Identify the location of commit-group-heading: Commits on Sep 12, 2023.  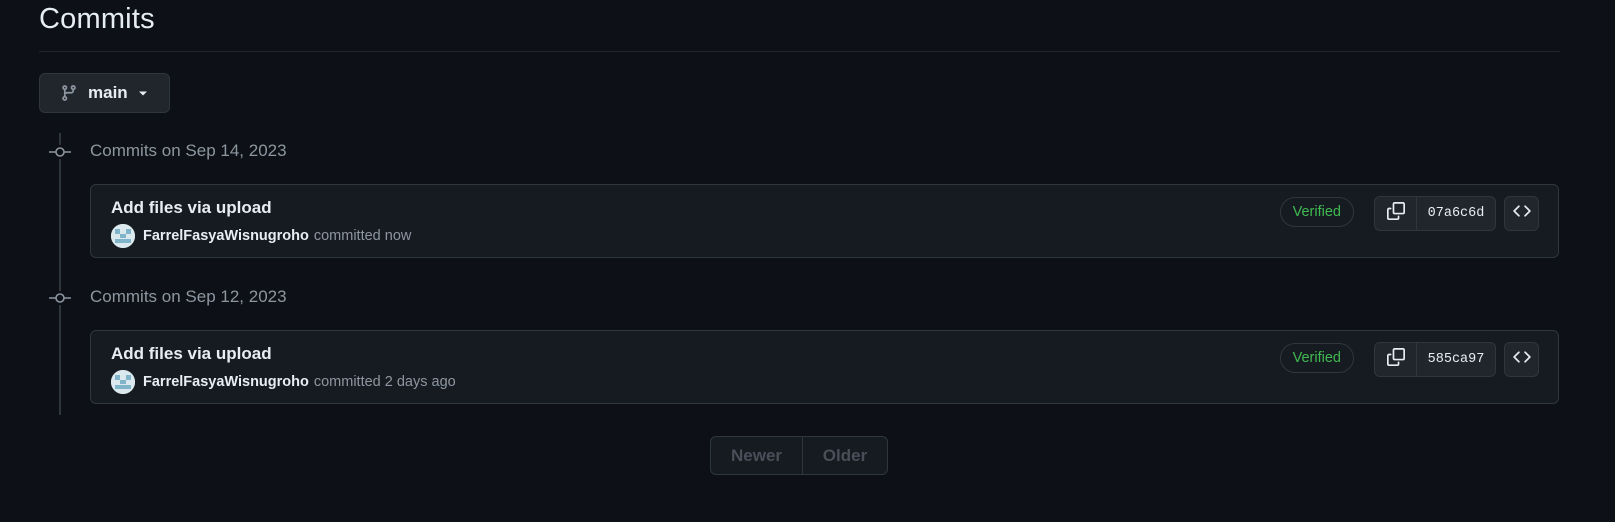
(188, 296).